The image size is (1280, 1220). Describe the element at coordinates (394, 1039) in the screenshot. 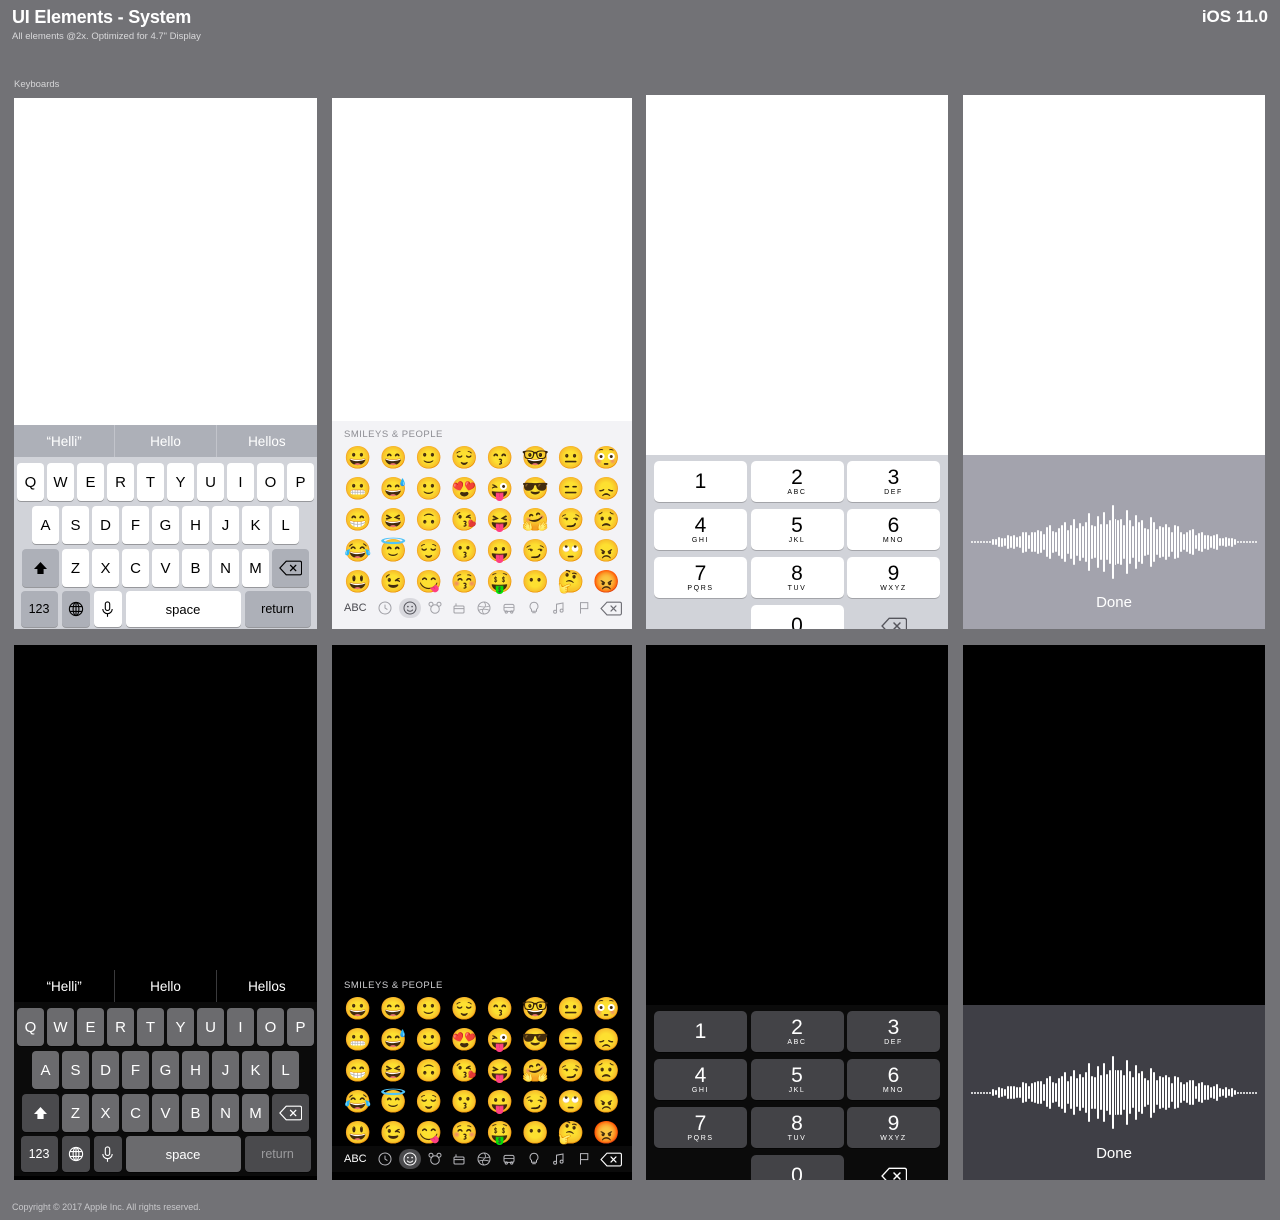

I see `emoji-cell: 😅` at that location.